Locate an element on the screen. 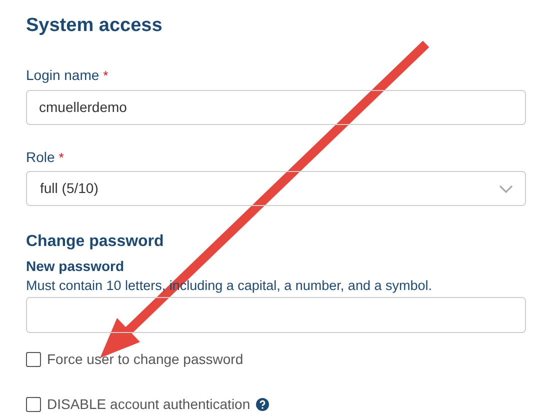 The image size is (546, 413). checkbox-label: Force user to change password is located at coordinates (145, 359).